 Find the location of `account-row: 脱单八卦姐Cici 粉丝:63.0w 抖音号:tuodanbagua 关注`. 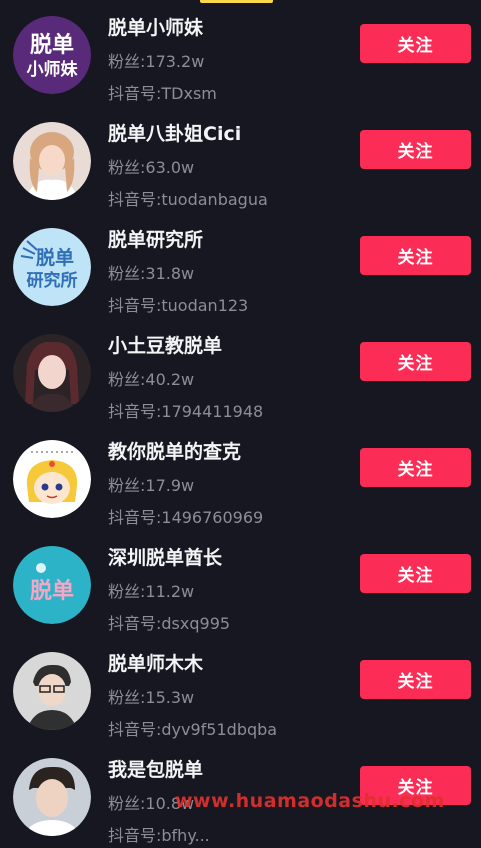

account-row: 脱单八卦姐Cici 粉丝:63.0w 抖音号:tuodanbagua 关注 is located at coordinates (240, 159).